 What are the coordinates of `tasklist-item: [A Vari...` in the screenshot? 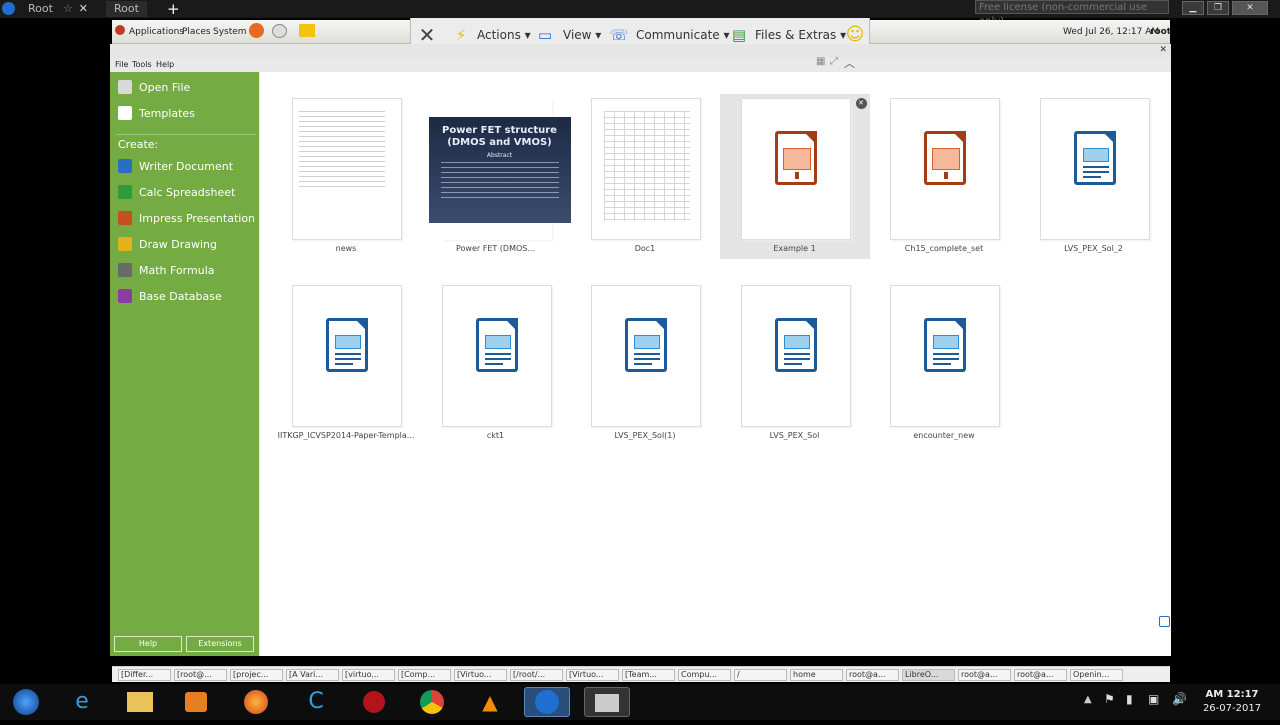 It's located at (312, 675).